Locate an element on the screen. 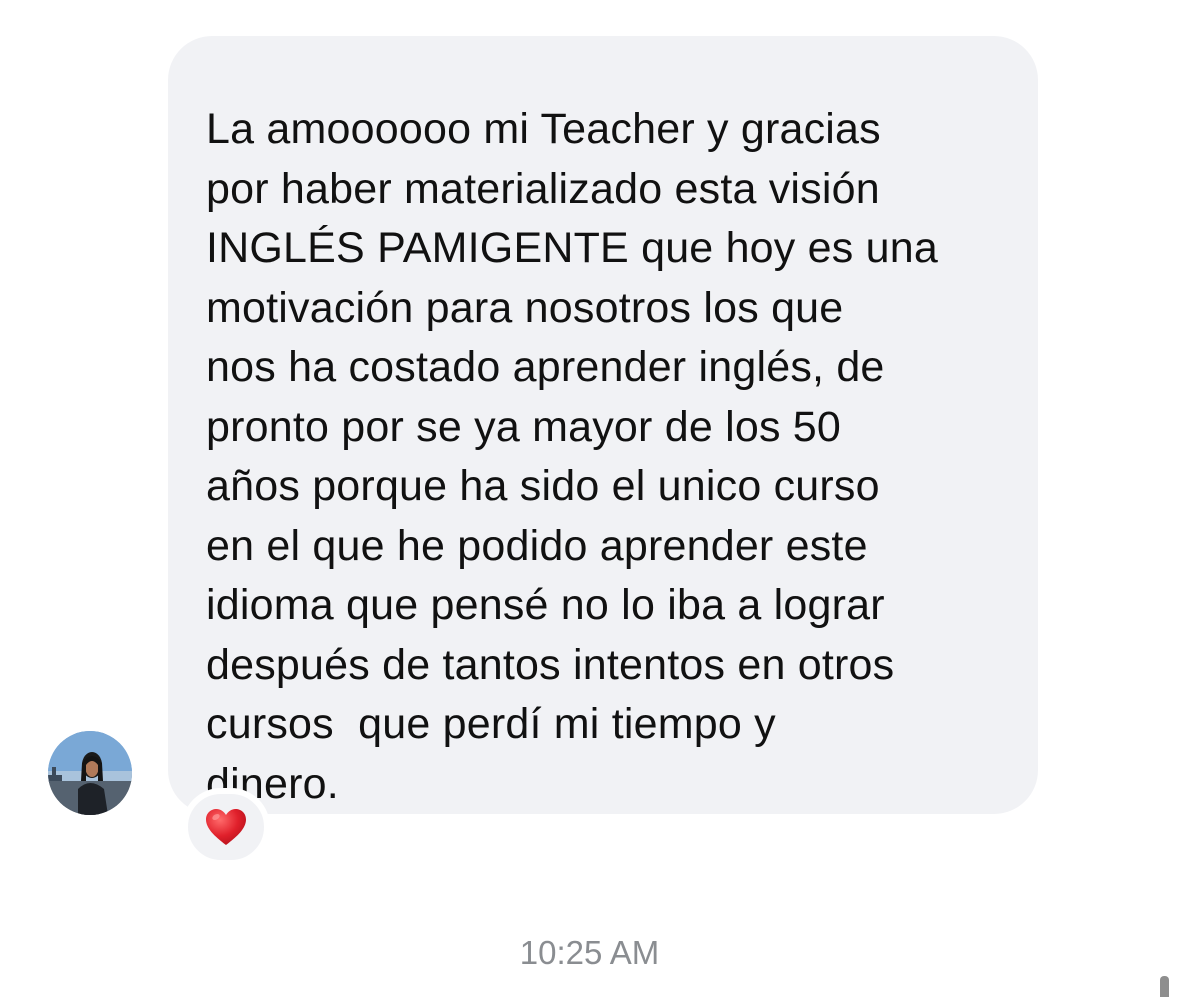 The height and width of the screenshot is (997, 1179). sender-avatar is located at coordinates (90, 773).